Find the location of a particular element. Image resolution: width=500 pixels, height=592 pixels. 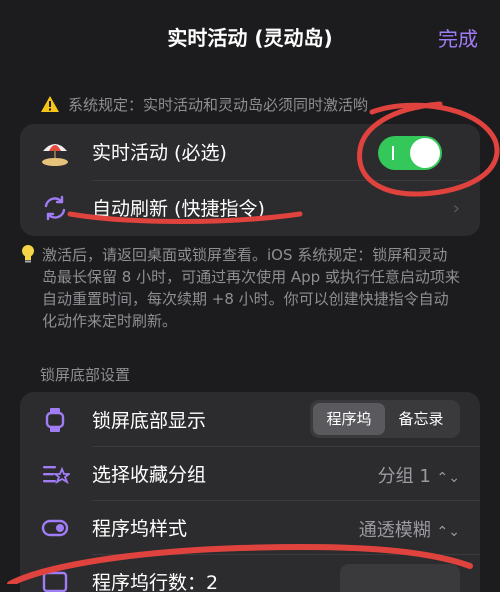

refresh-icon is located at coordinates (55, 208).